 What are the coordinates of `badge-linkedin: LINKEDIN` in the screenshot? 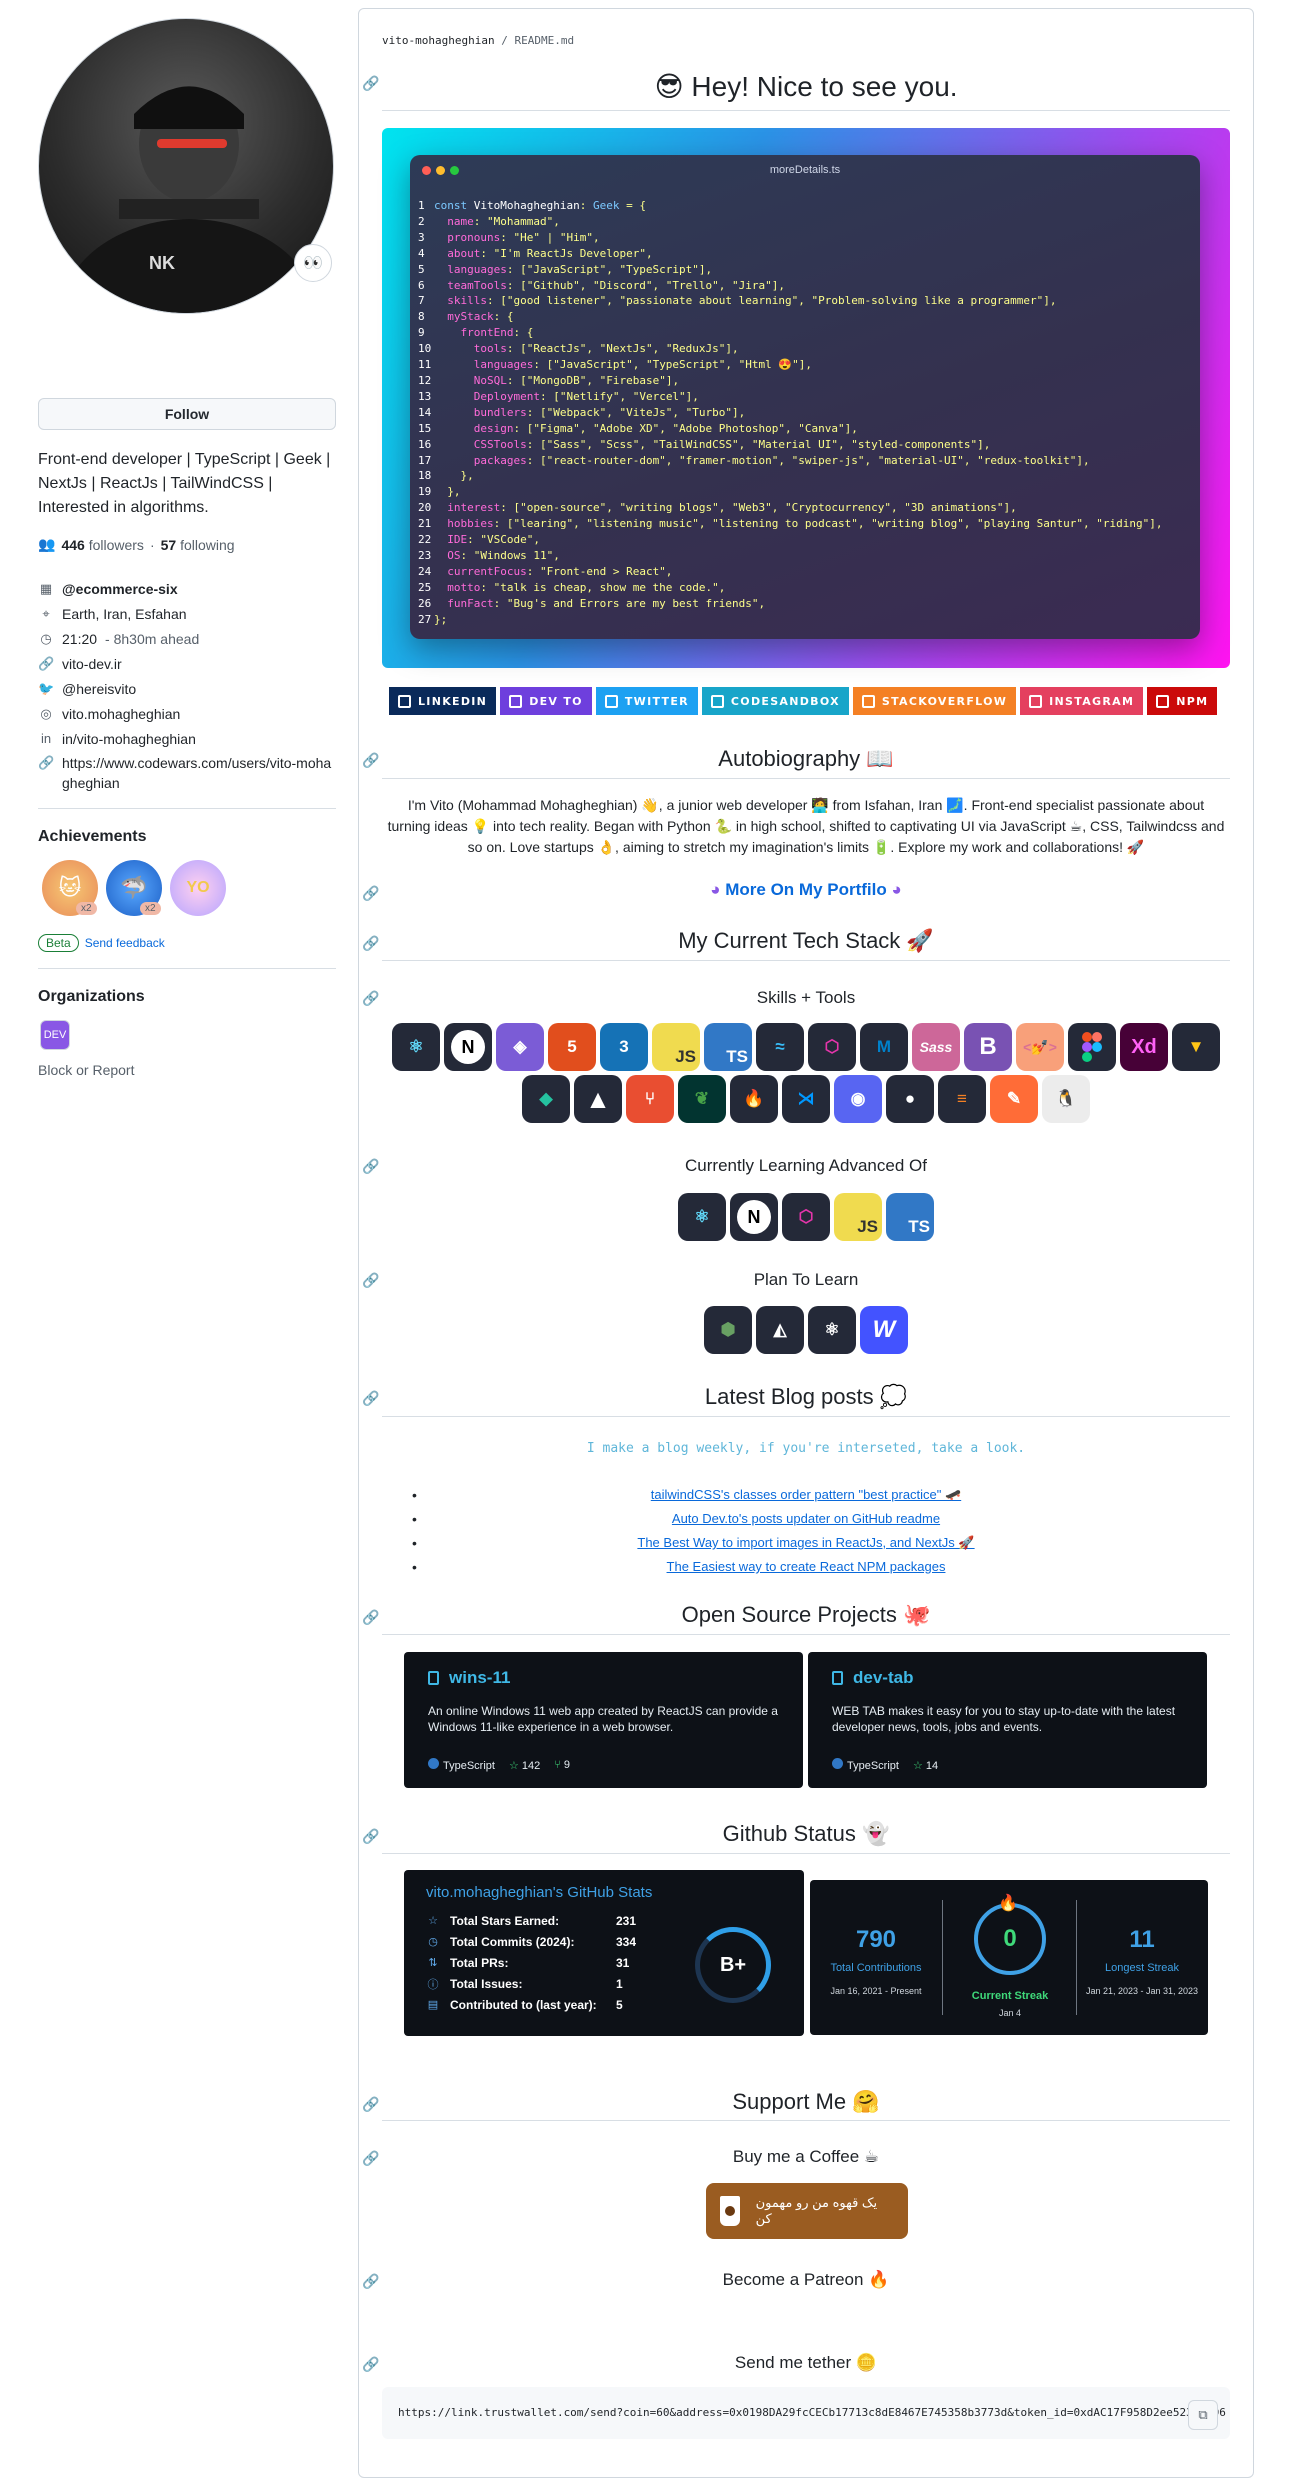 It's located at (443, 701).